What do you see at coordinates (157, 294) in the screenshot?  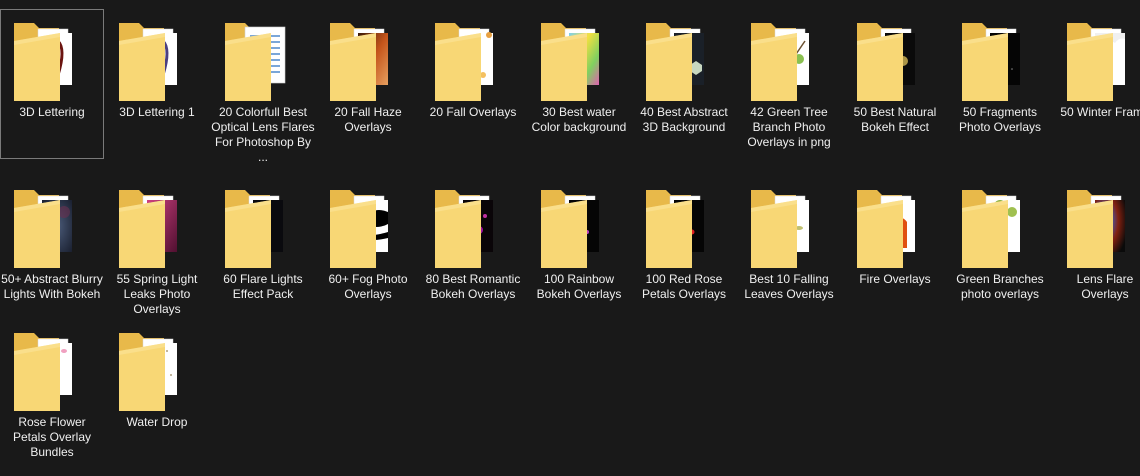 I see `folder-label: 55 Spring Light Leaks Photo Overlays` at bounding box center [157, 294].